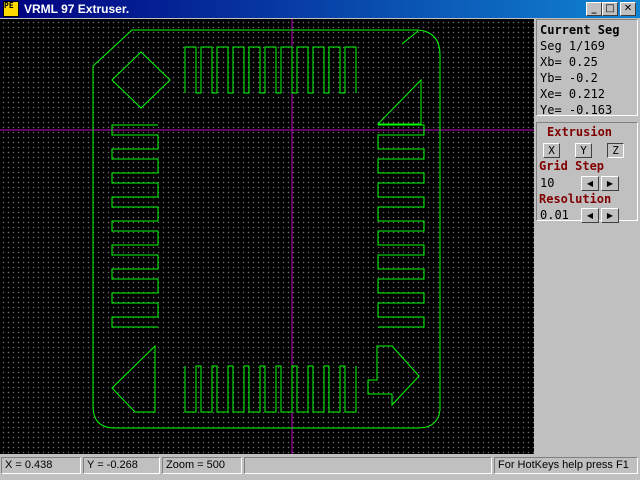 The height and width of the screenshot is (480, 640). Describe the element at coordinates (399, 101) in the screenshot. I see `triangle-top-right` at that location.